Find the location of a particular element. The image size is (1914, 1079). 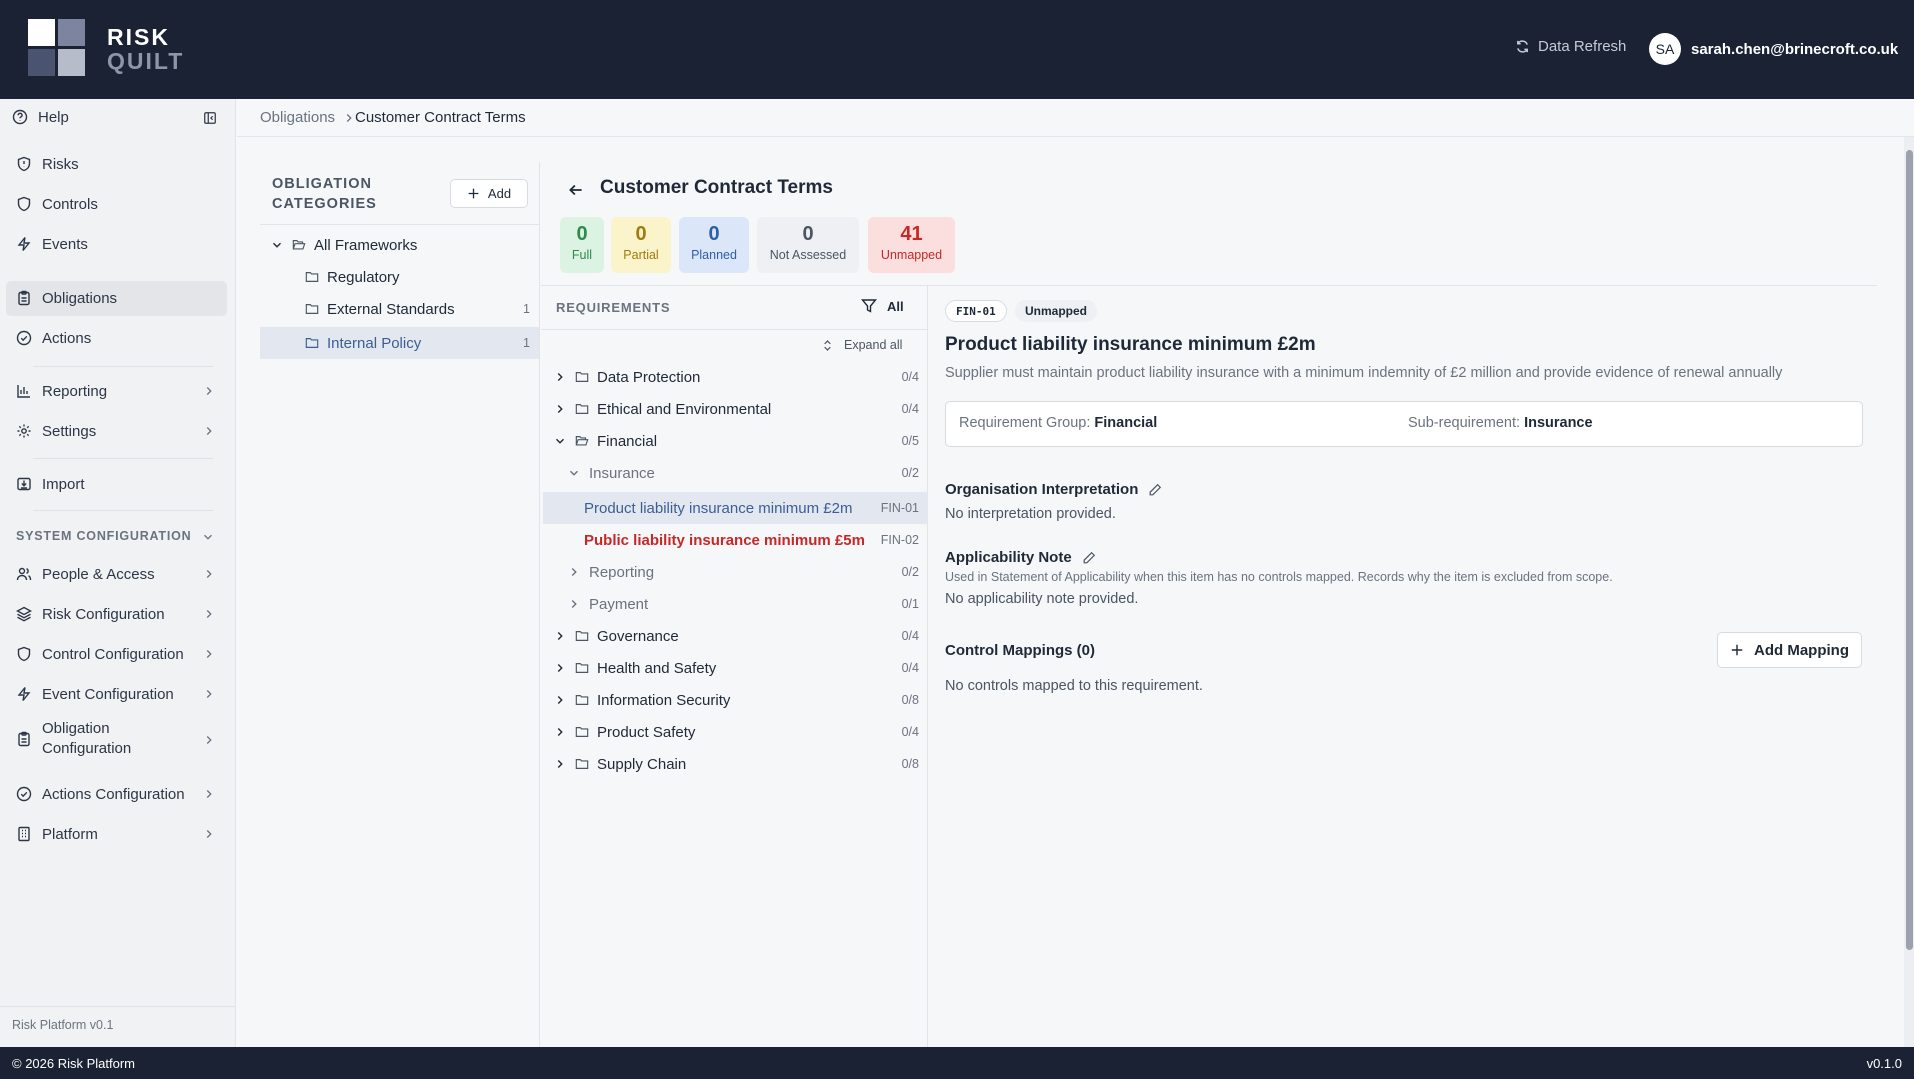

category-all-frameworks: All Frameworks is located at coordinates (343, 245).